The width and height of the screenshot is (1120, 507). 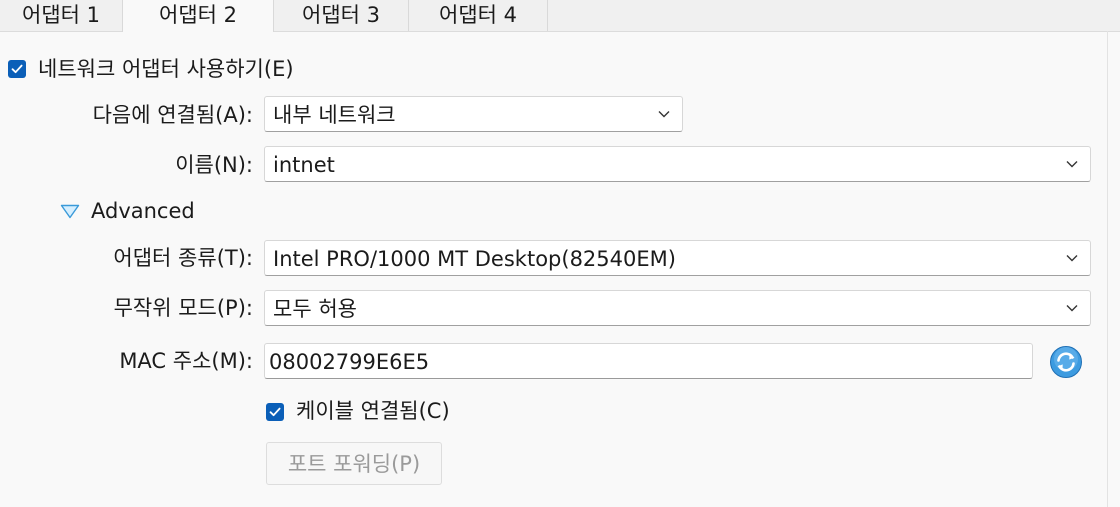 What do you see at coordinates (70, 211) in the screenshot?
I see `triangle-down-icon` at bounding box center [70, 211].